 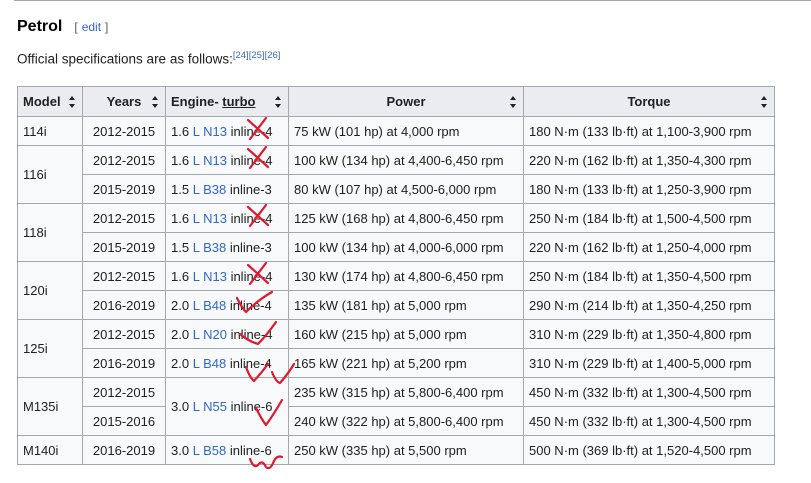 I want to click on torque-cell: 310 N·m (229 lb·ft) at 1,350-4,800 rpm, so click(x=649, y=334).